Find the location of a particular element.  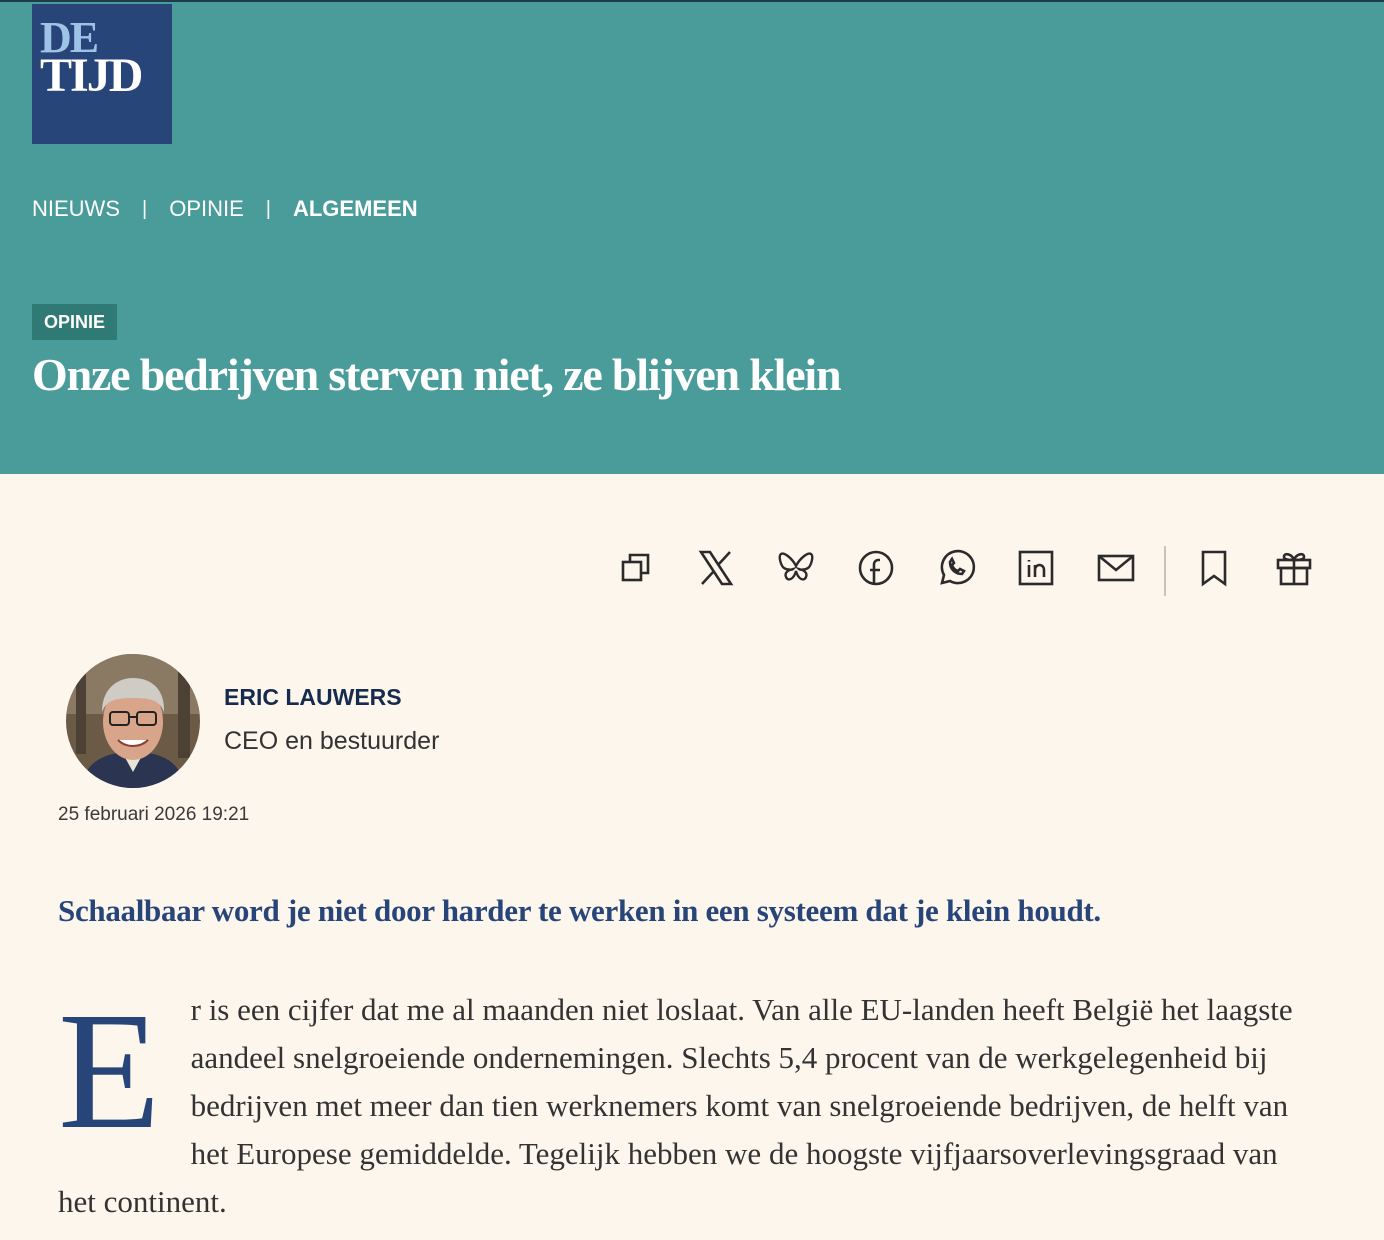

x-icon is located at coordinates (716, 568).